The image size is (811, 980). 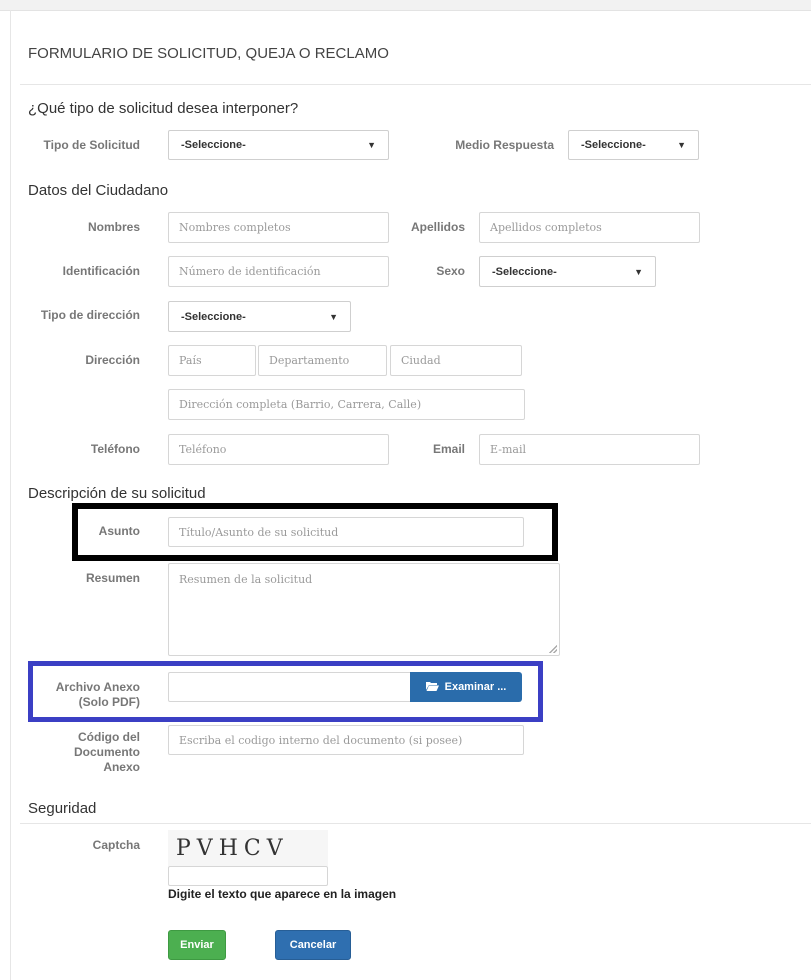 What do you see at coordinates (248, 876) in the screenshot?
I see `captcha-input` at bounding box center [248, 876].